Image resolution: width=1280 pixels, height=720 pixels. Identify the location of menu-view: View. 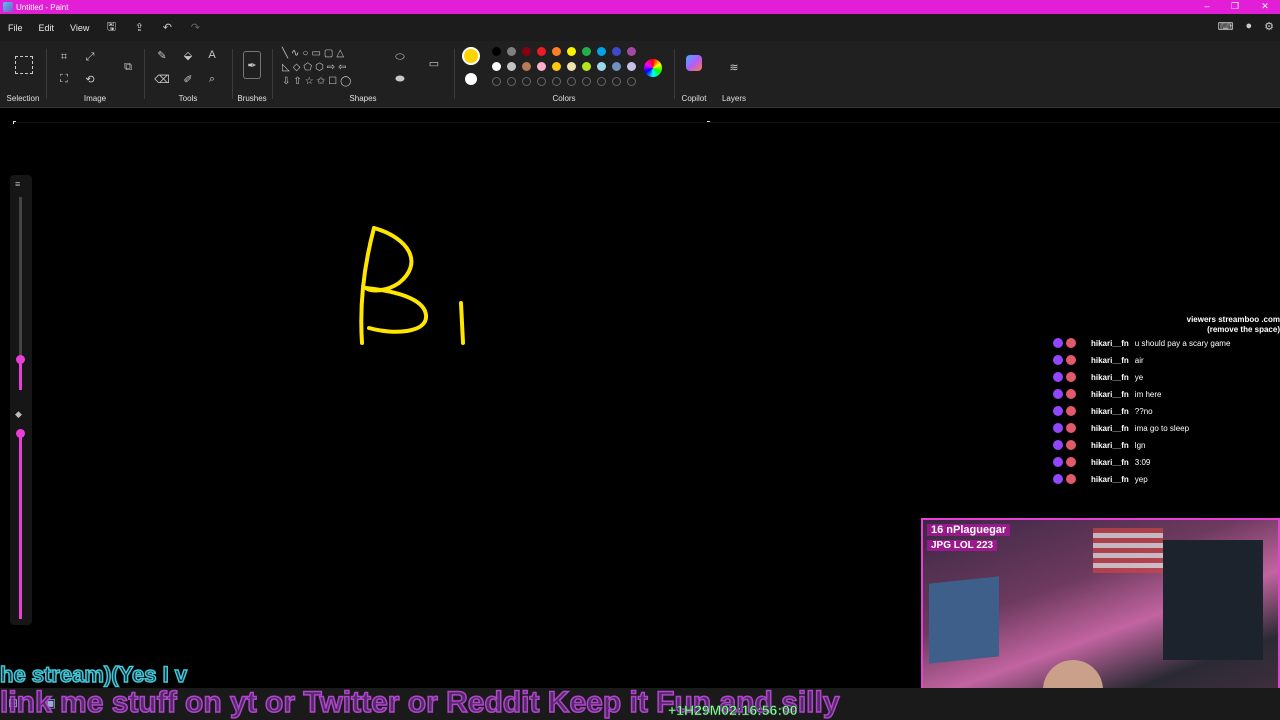
(79, 28).